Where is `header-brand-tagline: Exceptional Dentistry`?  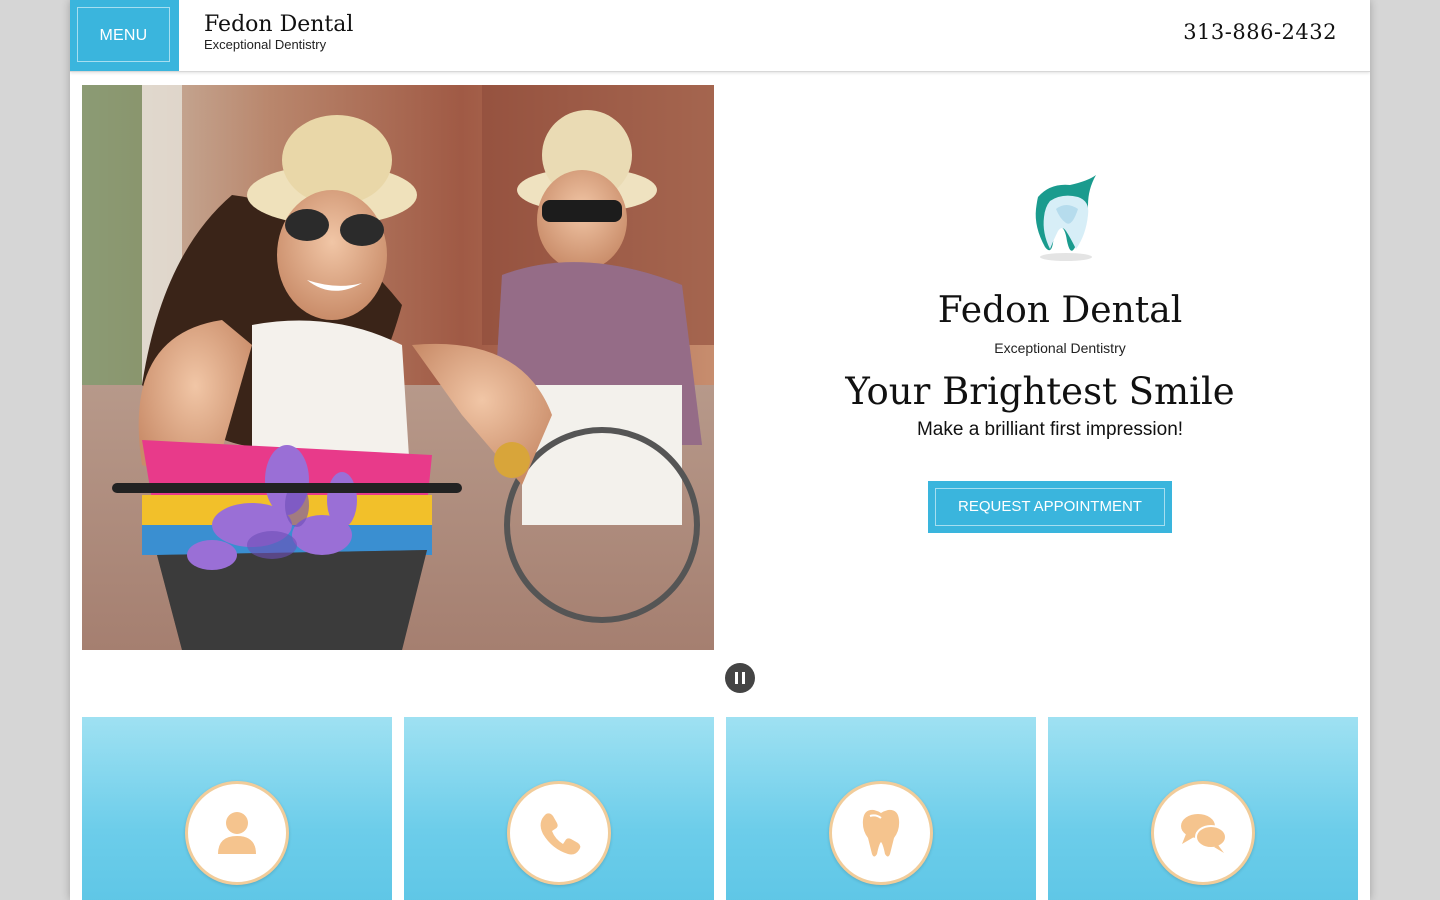
header-brand-tagline: Exceptional Dentistry is located at coordinates (265, 44).